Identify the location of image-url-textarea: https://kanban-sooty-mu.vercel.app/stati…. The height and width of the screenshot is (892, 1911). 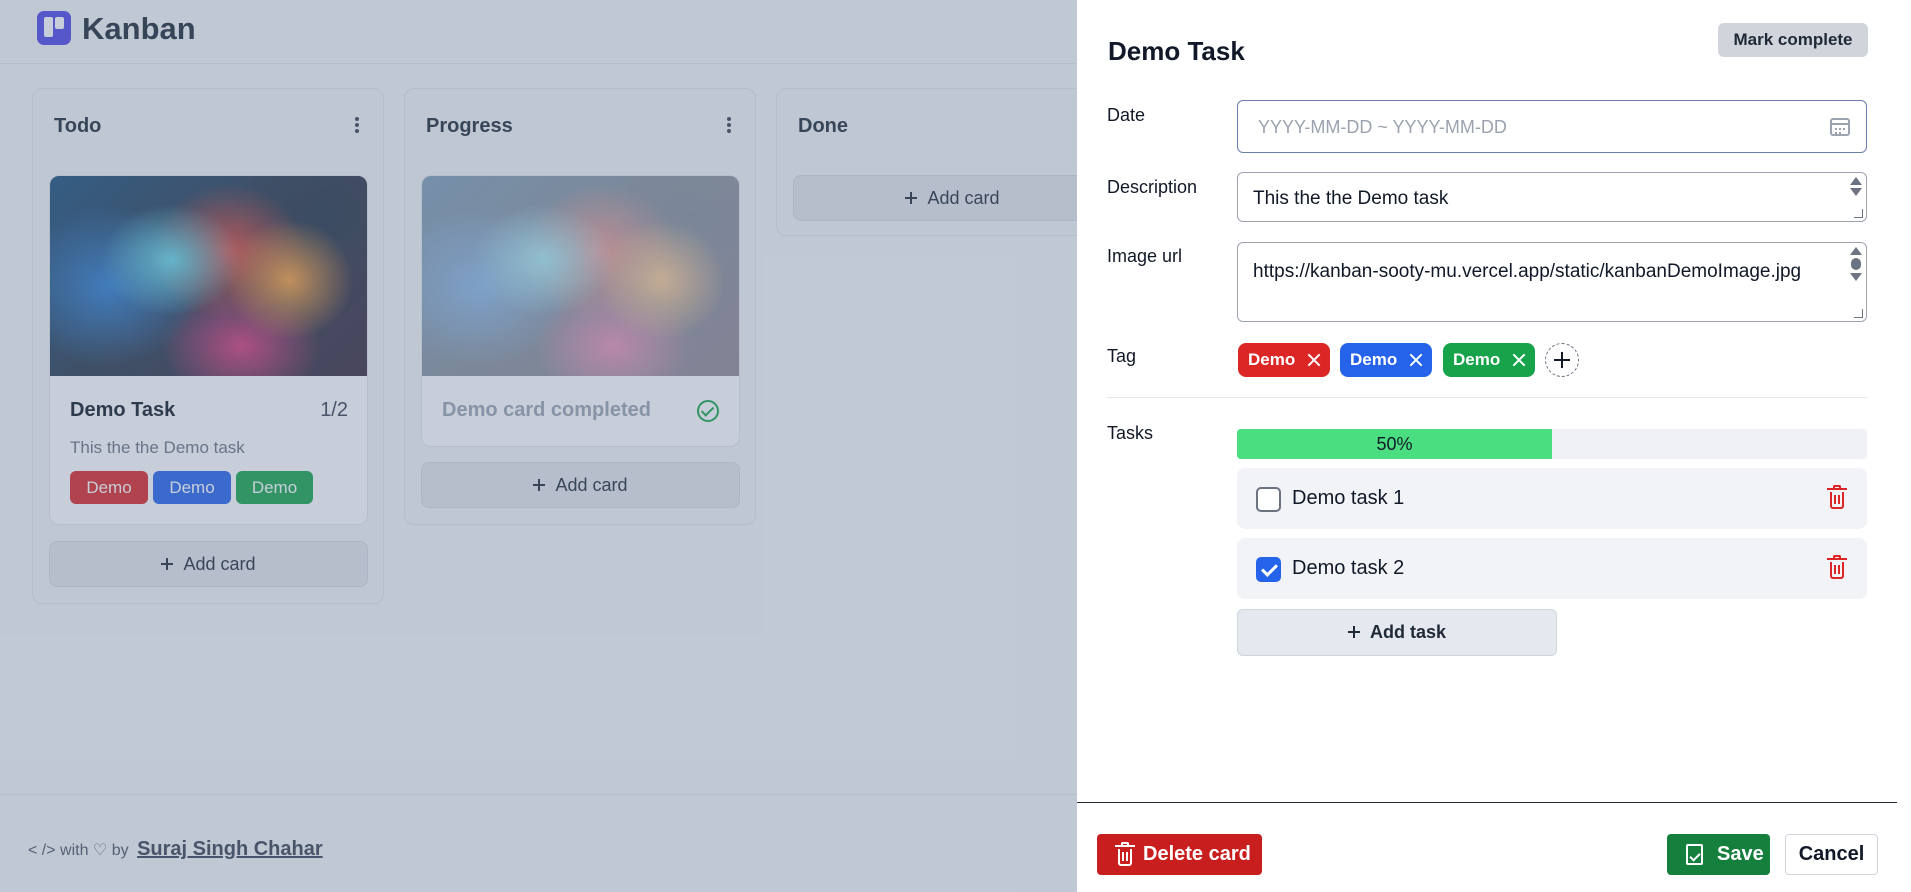
(1552, 282).